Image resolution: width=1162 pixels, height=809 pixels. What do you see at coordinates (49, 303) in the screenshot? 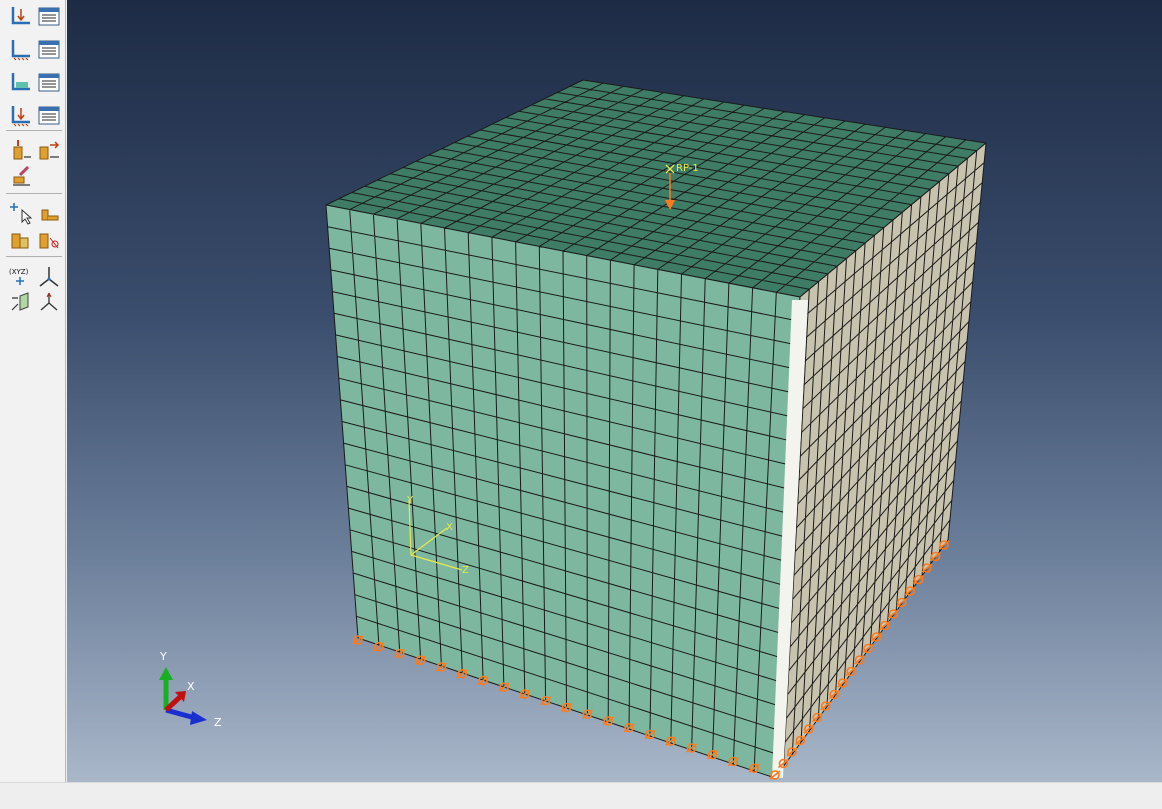
I see `datum-csys-icon` at bounding box center [49, 303].